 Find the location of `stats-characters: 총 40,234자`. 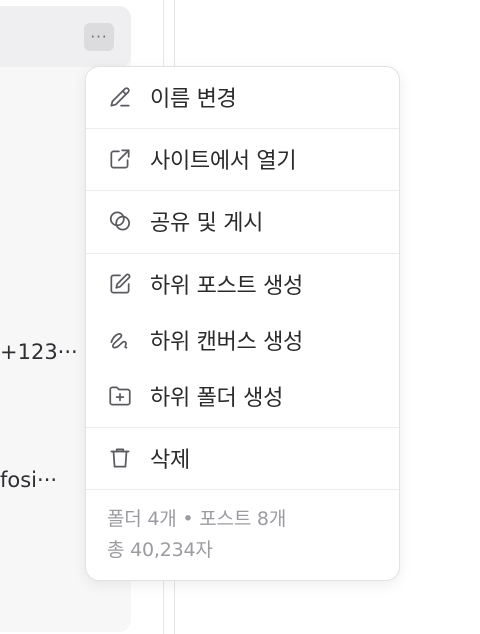

stats-characters: 총 40,234자 is located at coordinates (160, 550).